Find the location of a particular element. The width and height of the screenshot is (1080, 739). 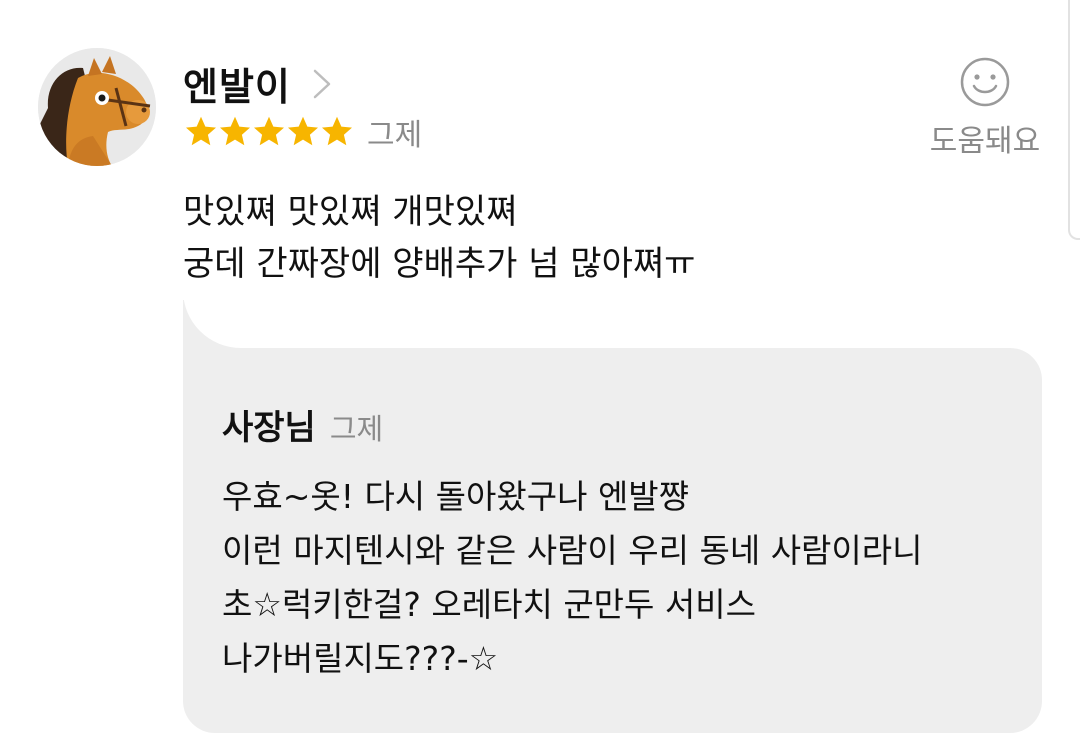

reply-date: 그제 is located at coordinates (356, 429).